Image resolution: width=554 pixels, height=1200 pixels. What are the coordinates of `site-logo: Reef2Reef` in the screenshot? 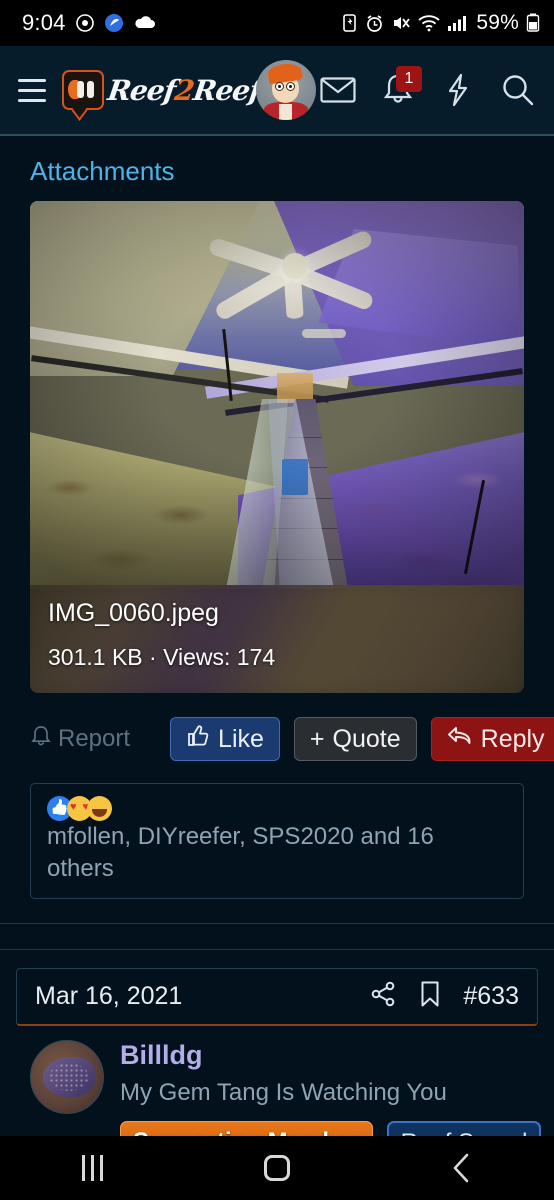 It's located at (161, 90).